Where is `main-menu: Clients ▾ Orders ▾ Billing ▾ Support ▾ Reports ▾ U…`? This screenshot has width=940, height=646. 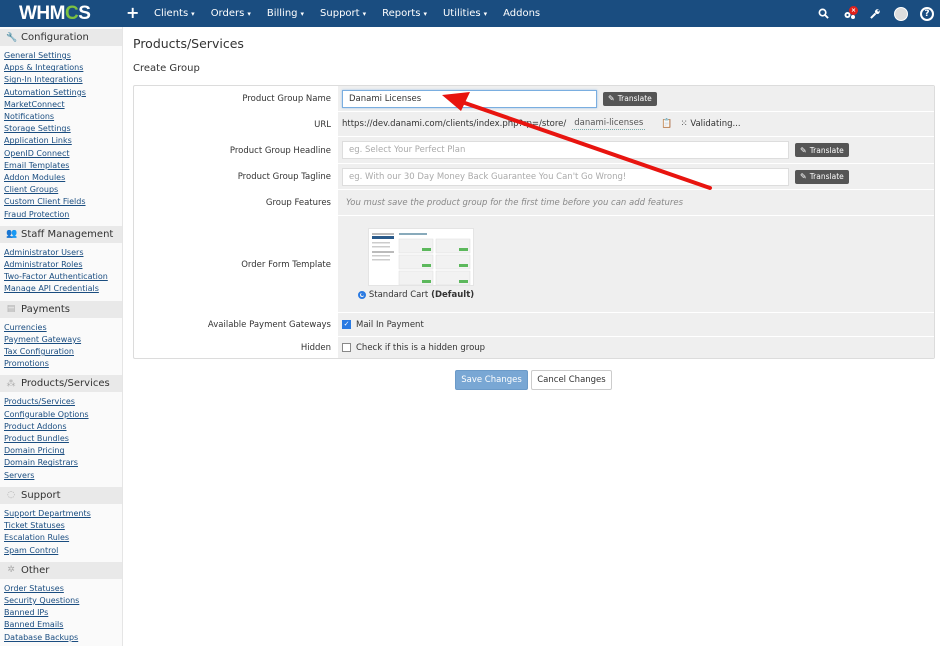
main-menu: Clients ▾ Orders ▾ Billing ▾ Support ▾ Reports ▾ U… is located at coordinates (355, 13).